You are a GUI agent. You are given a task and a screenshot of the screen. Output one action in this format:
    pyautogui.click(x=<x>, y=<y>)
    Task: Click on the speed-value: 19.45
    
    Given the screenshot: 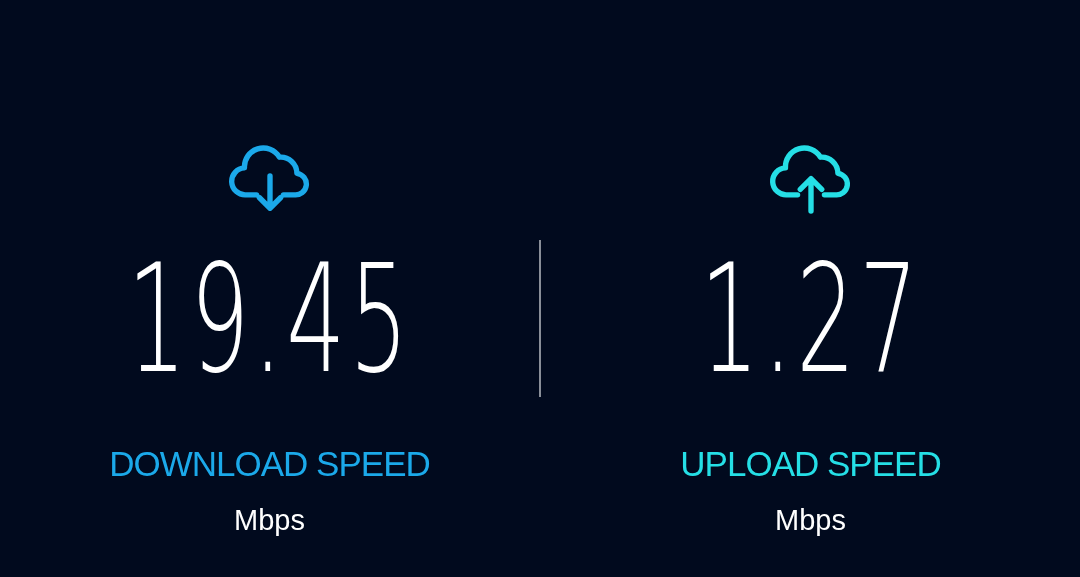 What is the action you would take?
    pyautogui.click(x=269, y=319)
    